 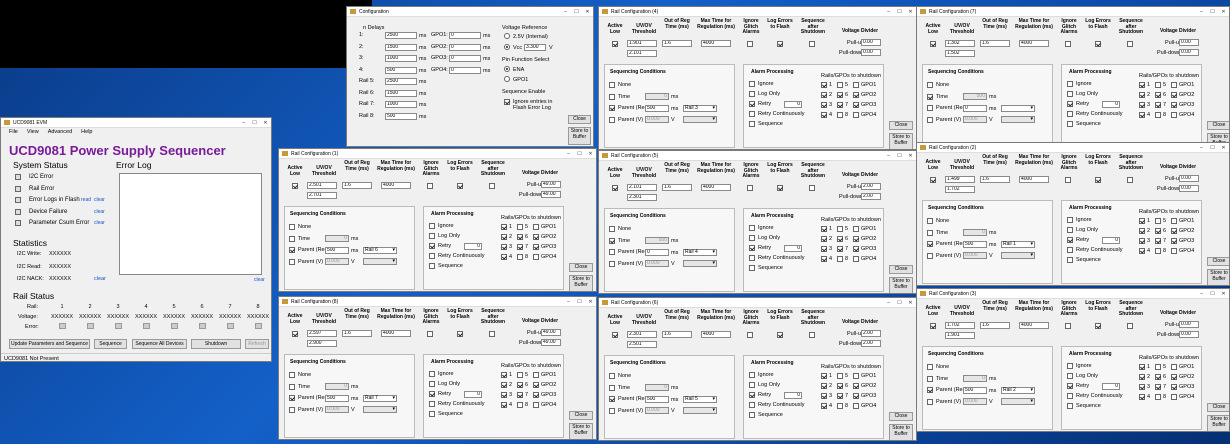 I want to click on pullup-input: 0.00, so click(x=1189, y=178).